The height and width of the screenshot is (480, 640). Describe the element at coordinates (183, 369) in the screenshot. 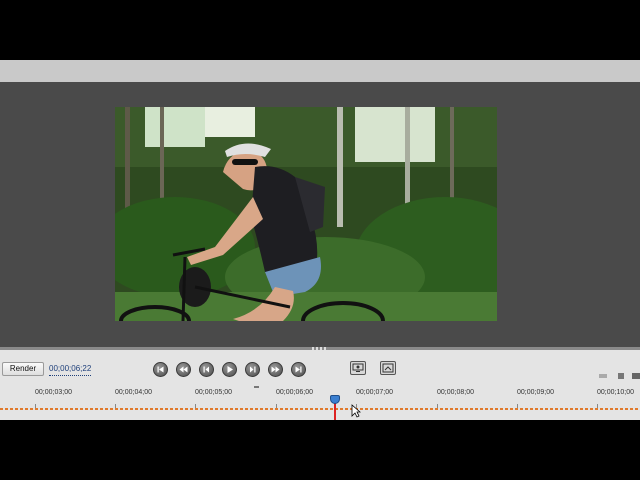

I see `previous-edit-icon` at that location.